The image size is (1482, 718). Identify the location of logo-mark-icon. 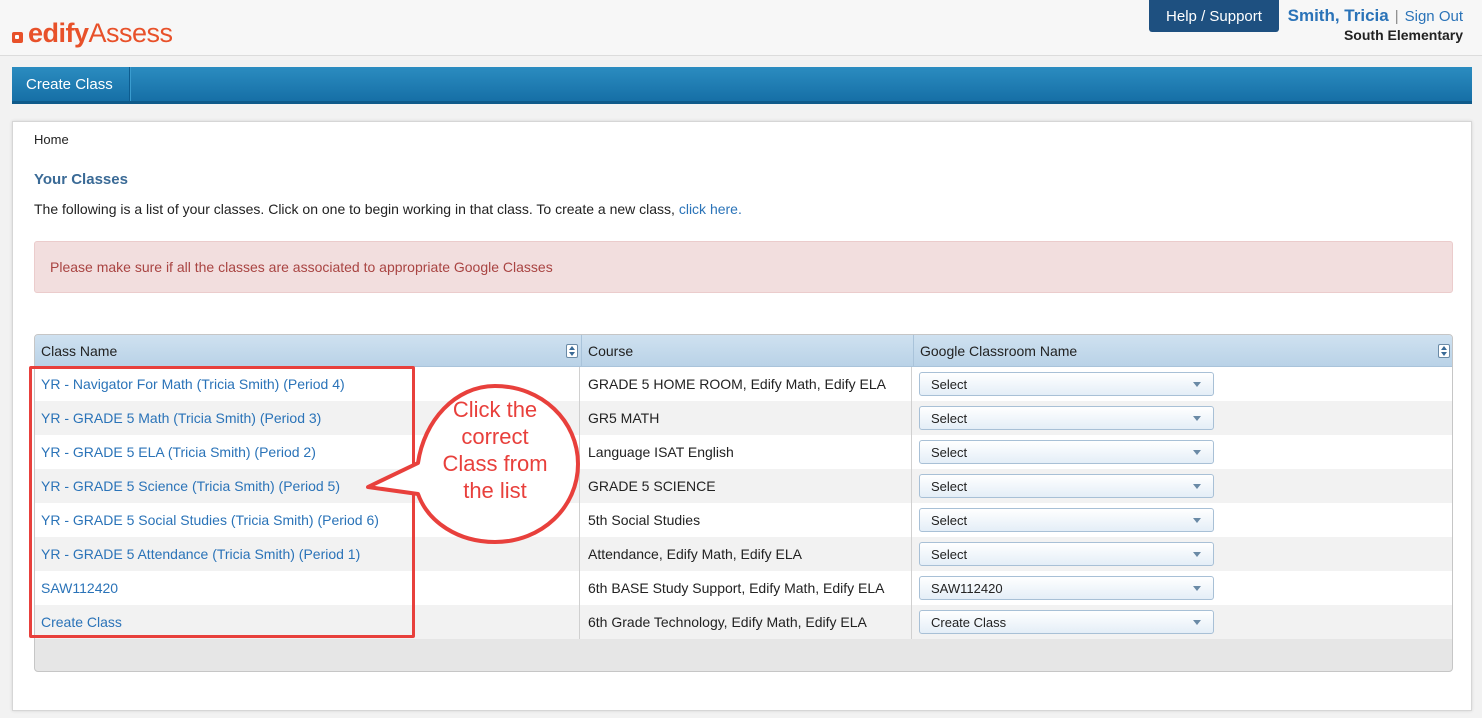
(17, 37).